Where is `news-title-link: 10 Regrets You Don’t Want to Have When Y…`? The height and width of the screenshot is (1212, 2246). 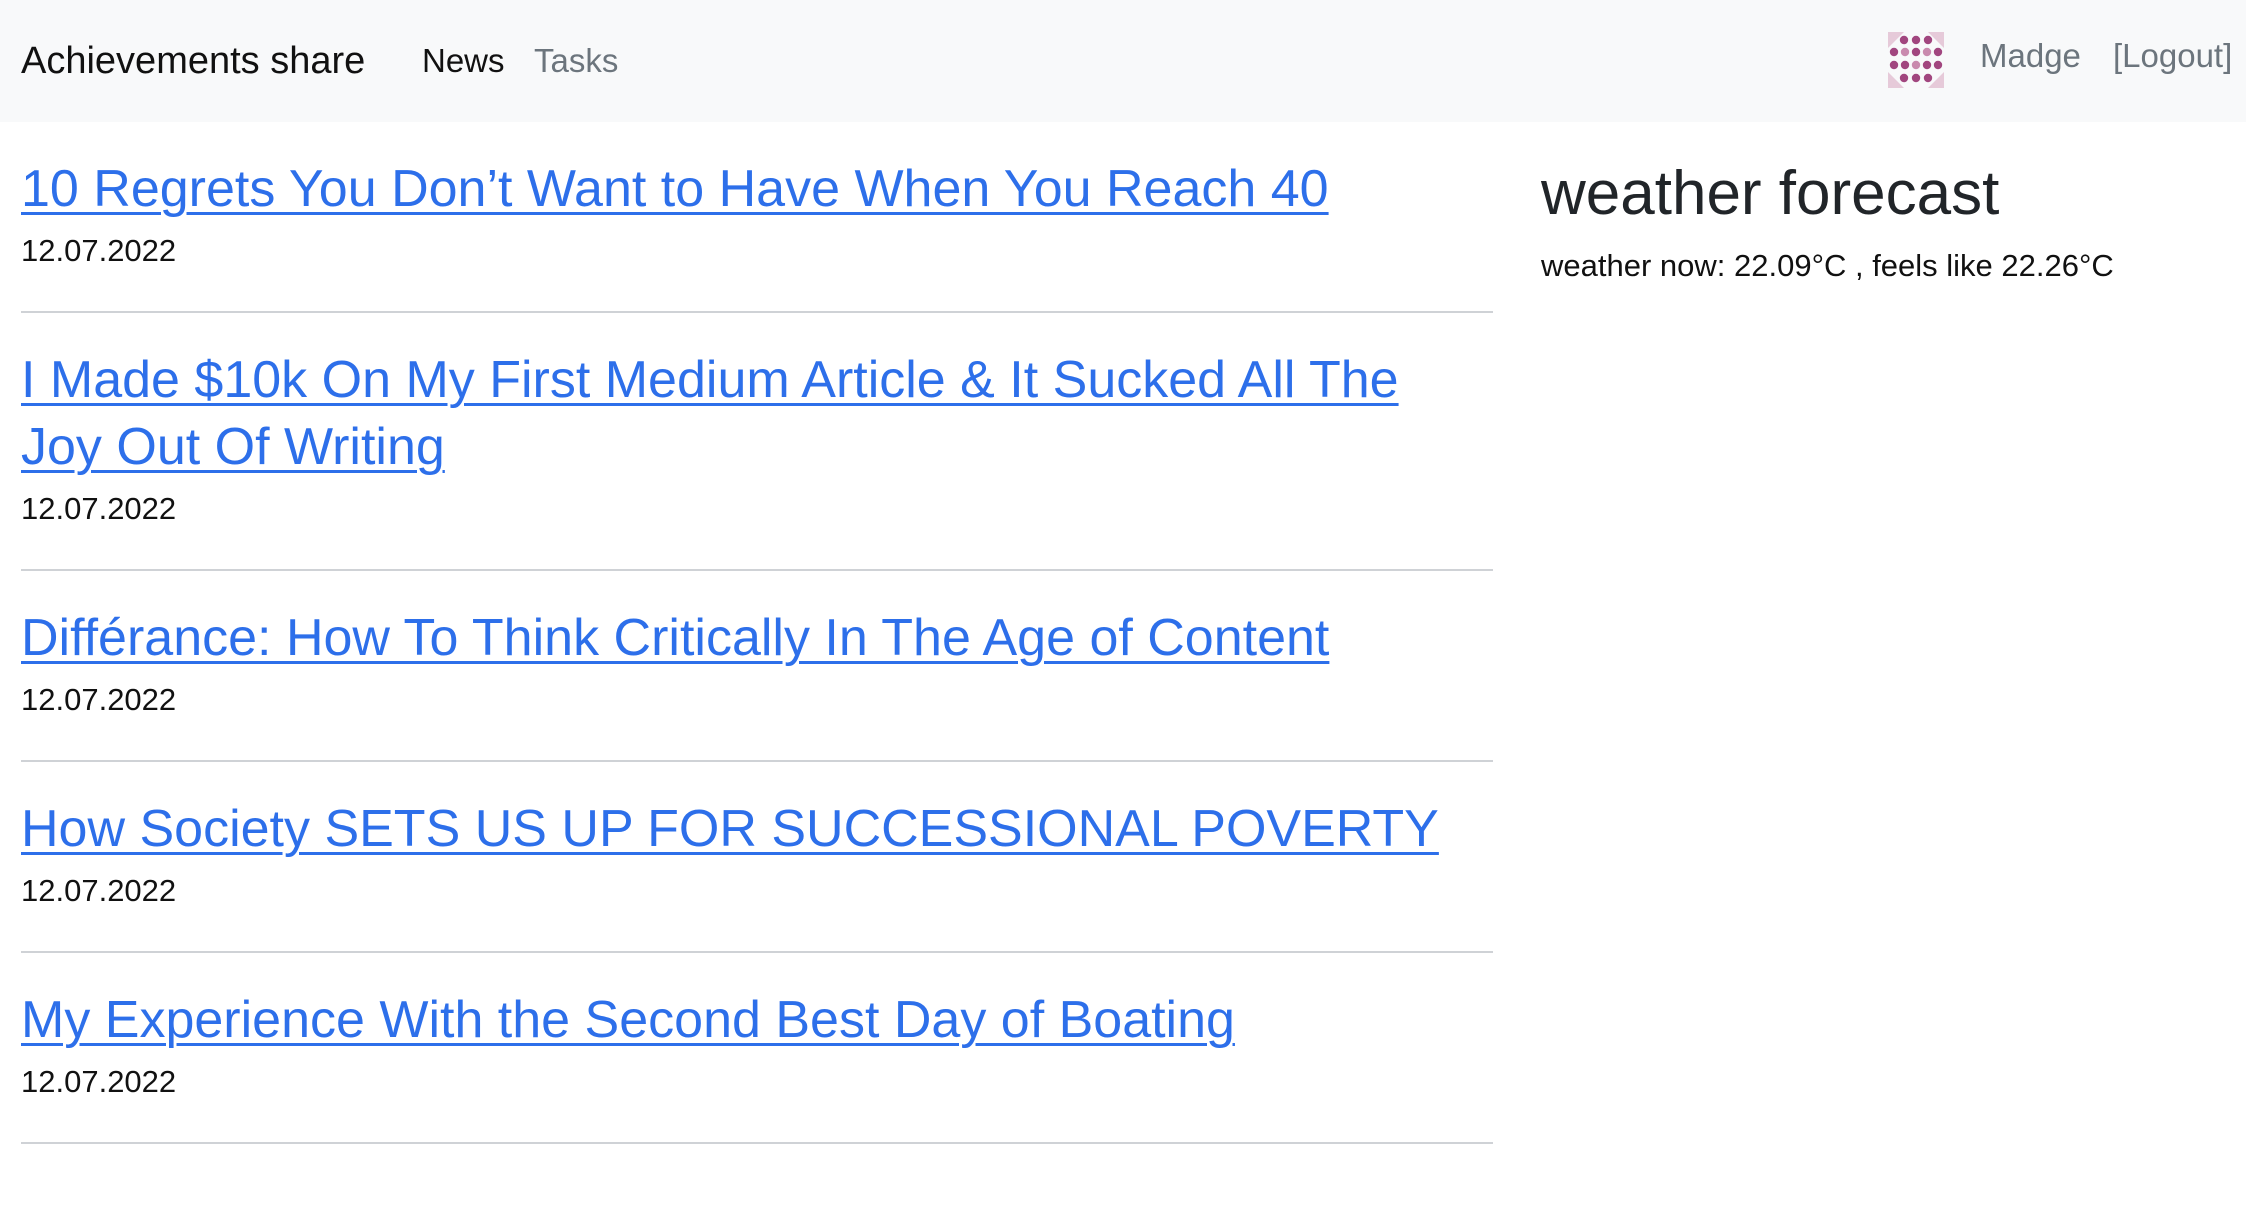 news-title-link: 10 Regrets You Don’t Want to Have When Y… is located at coordinates (757, 189).